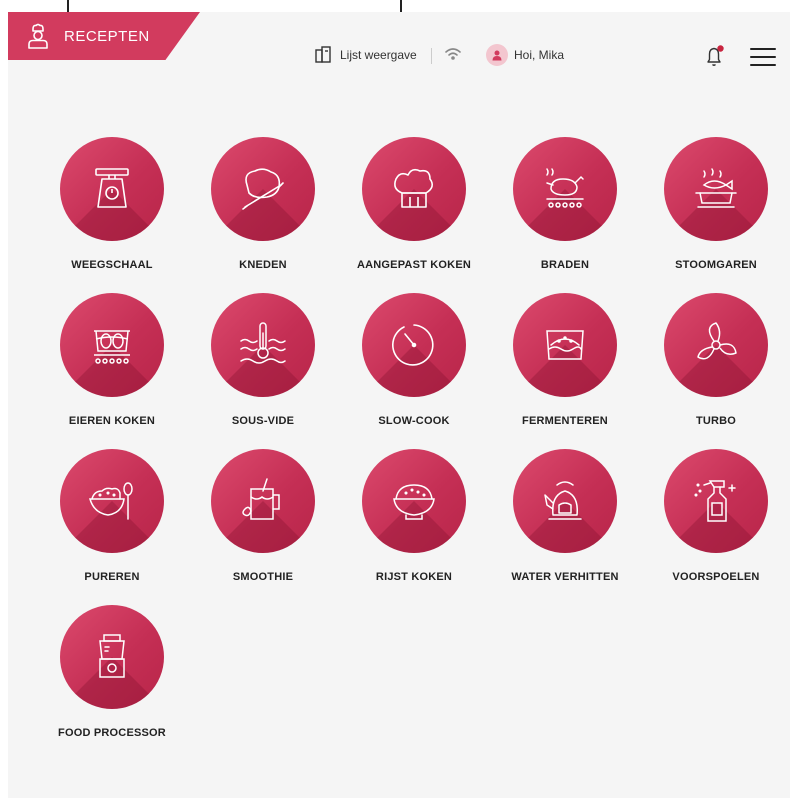 The height and width of the screenshot is (799, 799). I want to click on food-processor-icon, so click(112, 656).